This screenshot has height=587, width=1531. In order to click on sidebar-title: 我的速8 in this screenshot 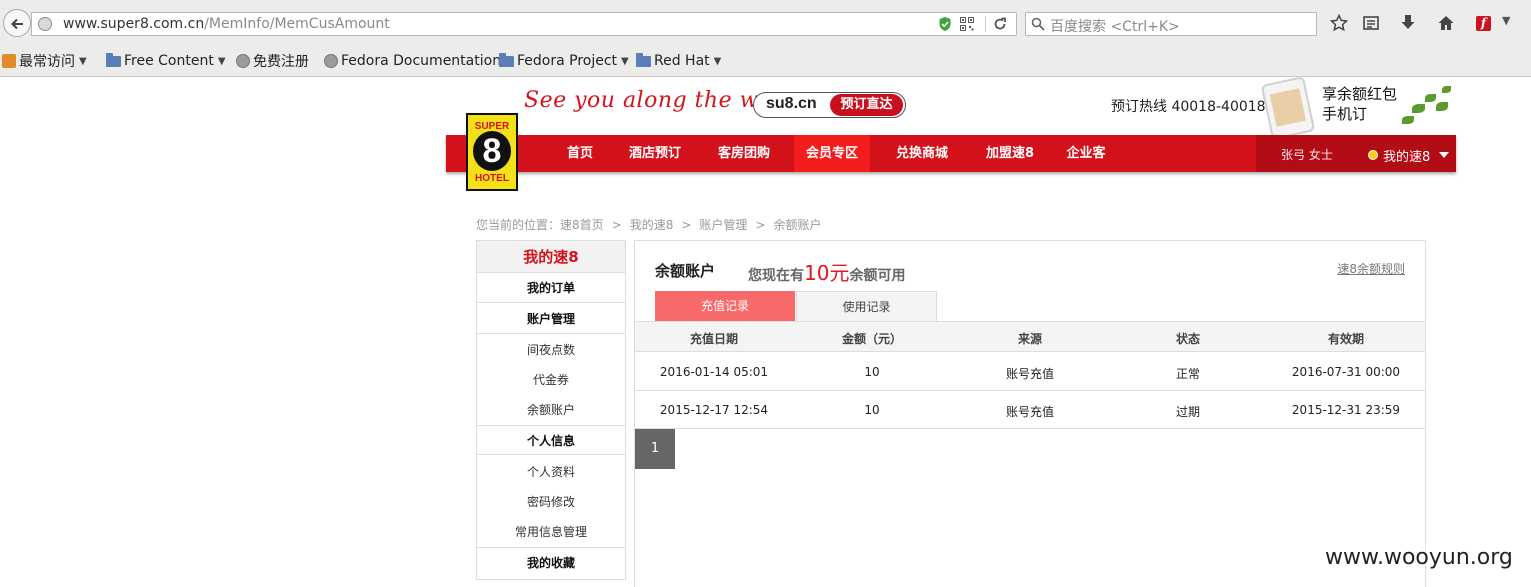, I will do `click(551, 257)`.